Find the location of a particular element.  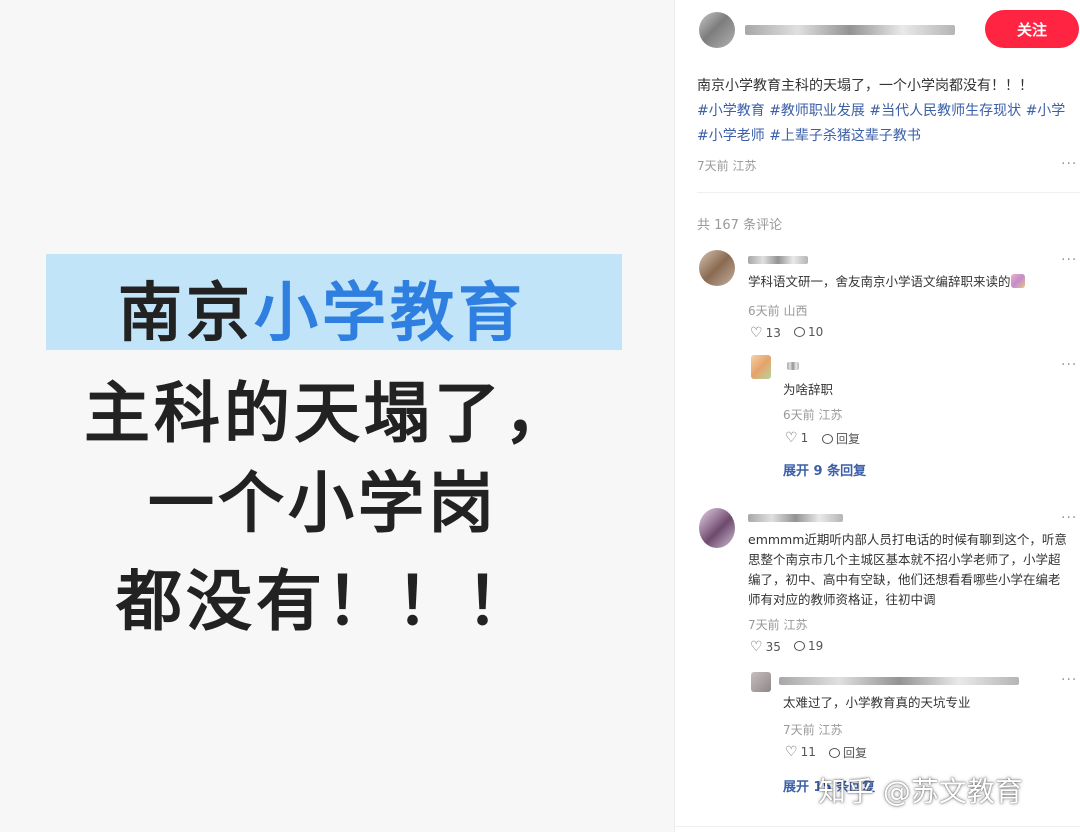

post-tag: #上辈子杀猪这辈子教书 is located at coordinates (845, 136).